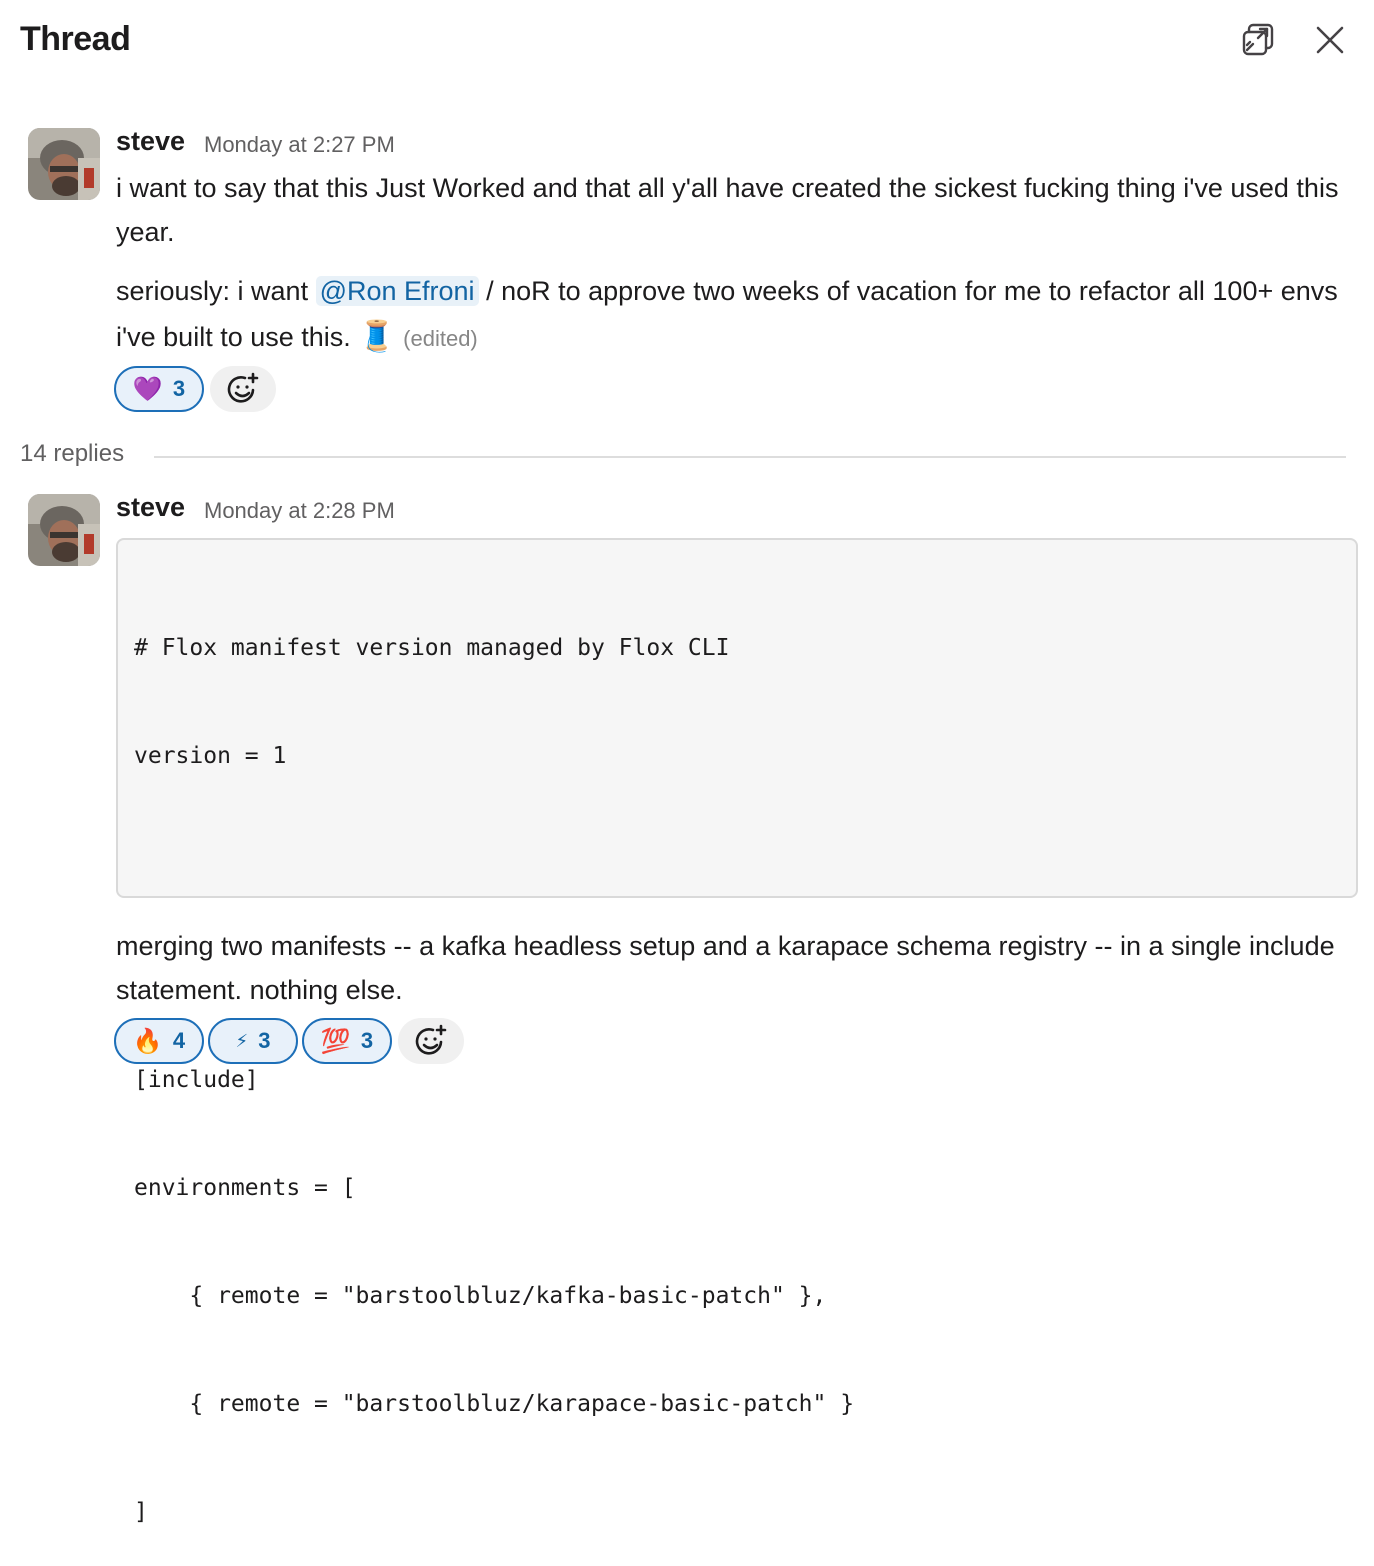  I want to click on user-mention: @Ron Efroni, so click(397, 291).